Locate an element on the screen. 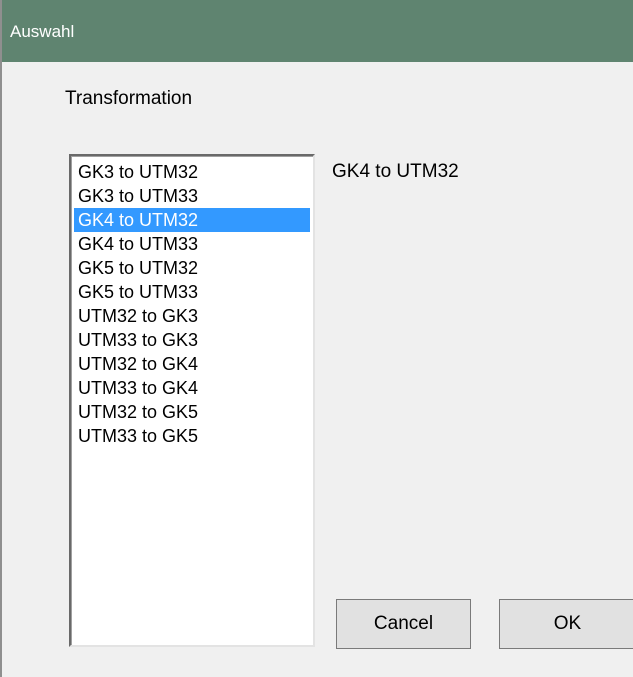 The height and width of the screenshot is (677, 633). window-title: Auswahl is located at coordinates (42, 31).